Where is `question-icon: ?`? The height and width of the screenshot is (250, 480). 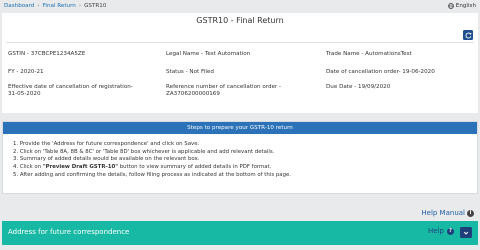 question-icon: ? is located at coordinates (450, 231).